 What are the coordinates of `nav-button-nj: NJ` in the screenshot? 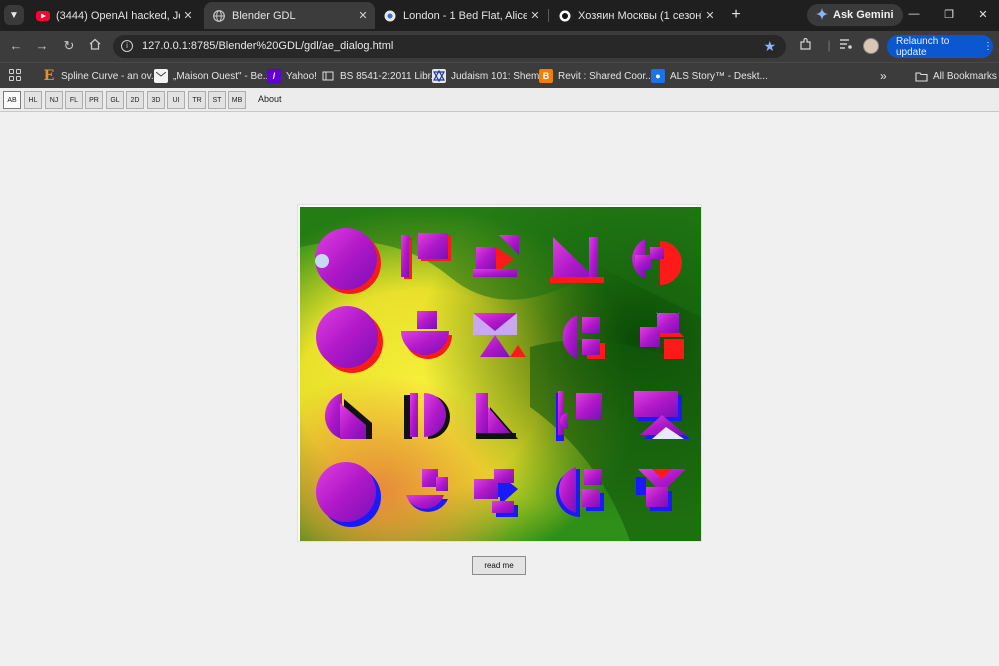 It's located at (54, 100).